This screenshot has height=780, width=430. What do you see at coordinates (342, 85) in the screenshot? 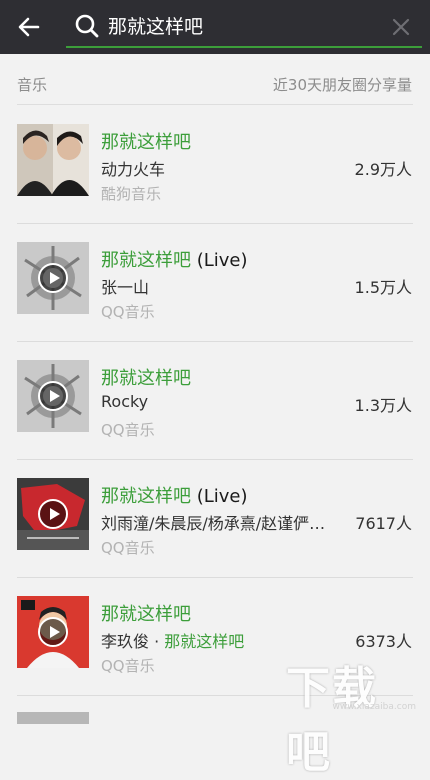
I see `share-metric-label: 近30天朋友圈分享量` at bounding box center [342, 85].